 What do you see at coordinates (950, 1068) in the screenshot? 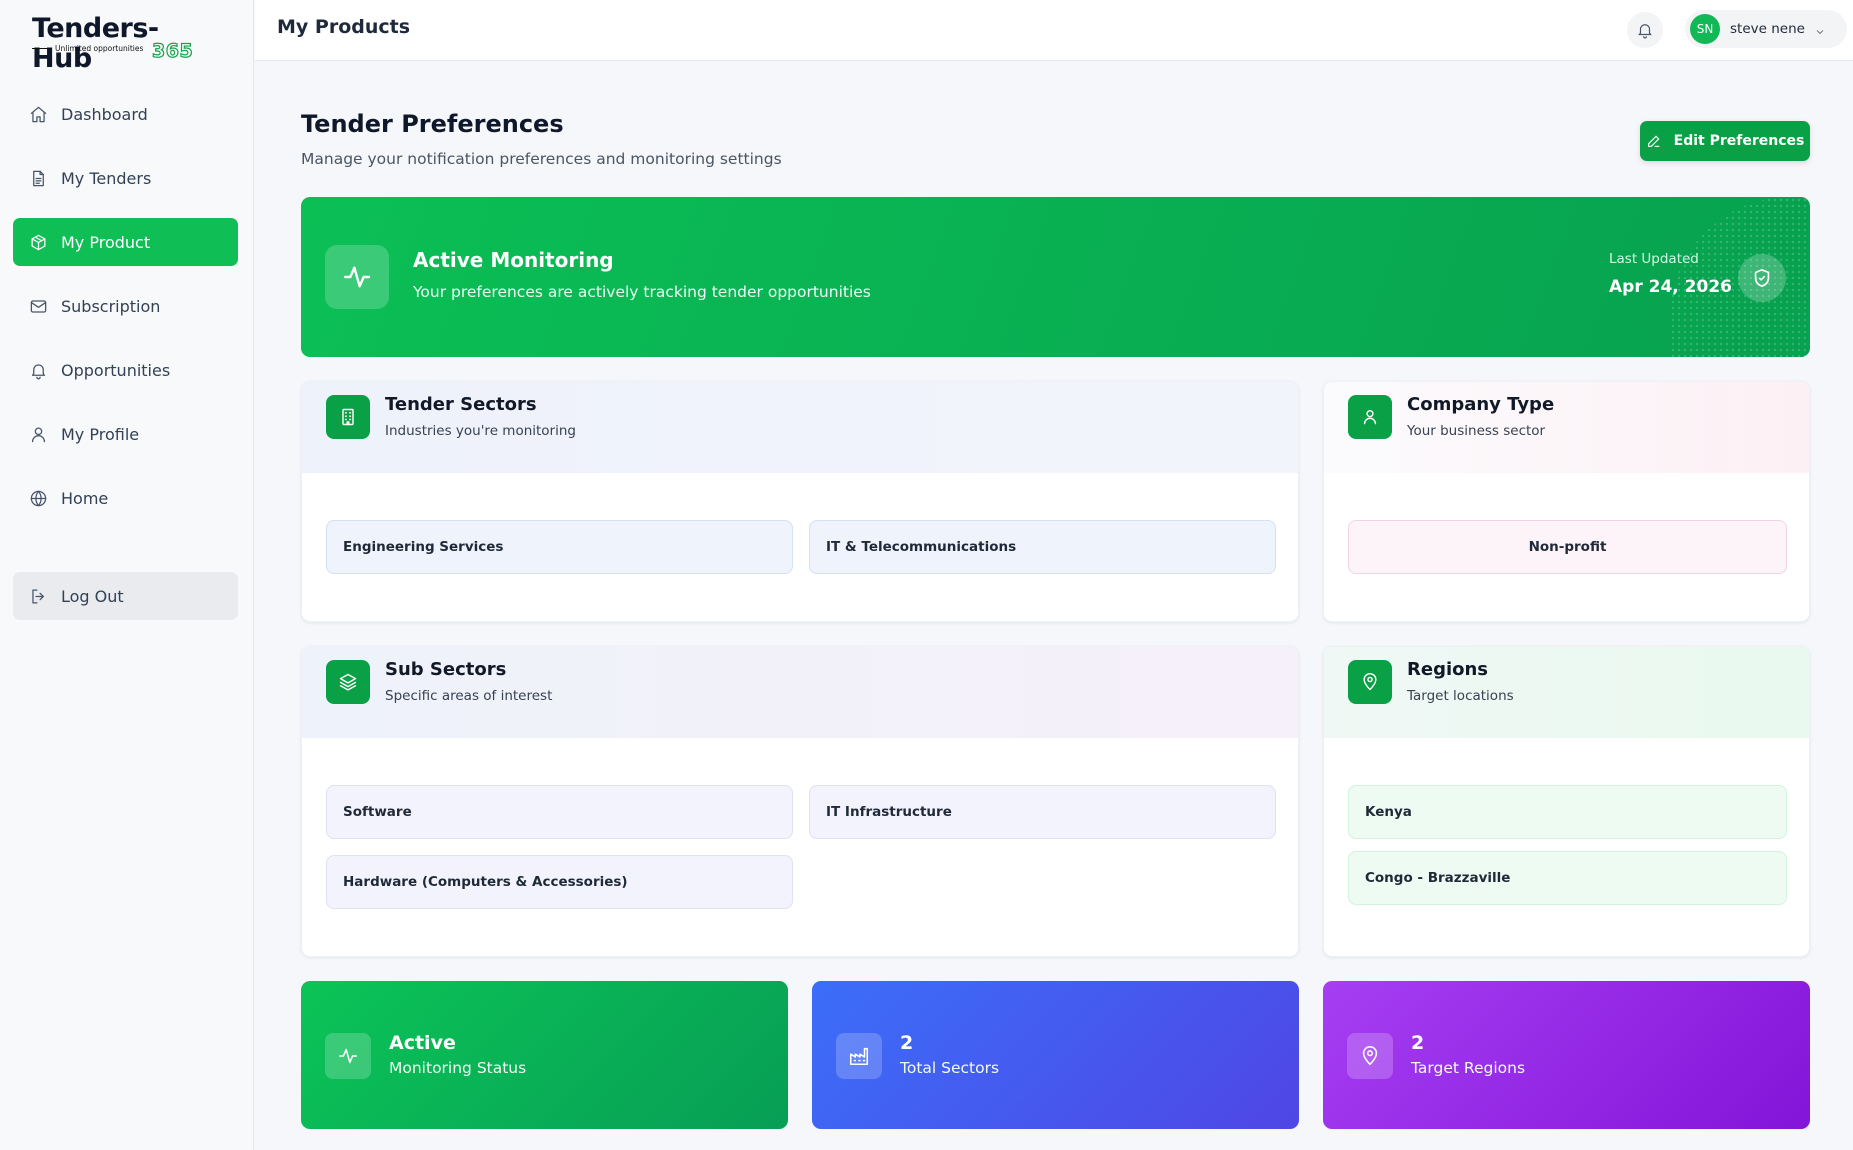
I see `stat-label: Total Sectors` at bounding box center [950, 1068].